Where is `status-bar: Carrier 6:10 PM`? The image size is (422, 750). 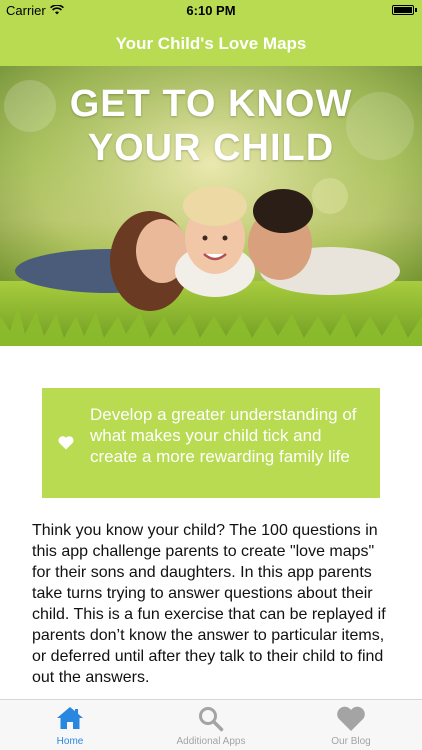 status-bar: Carrier 6:10 PM is located at coordinates (211, 11).